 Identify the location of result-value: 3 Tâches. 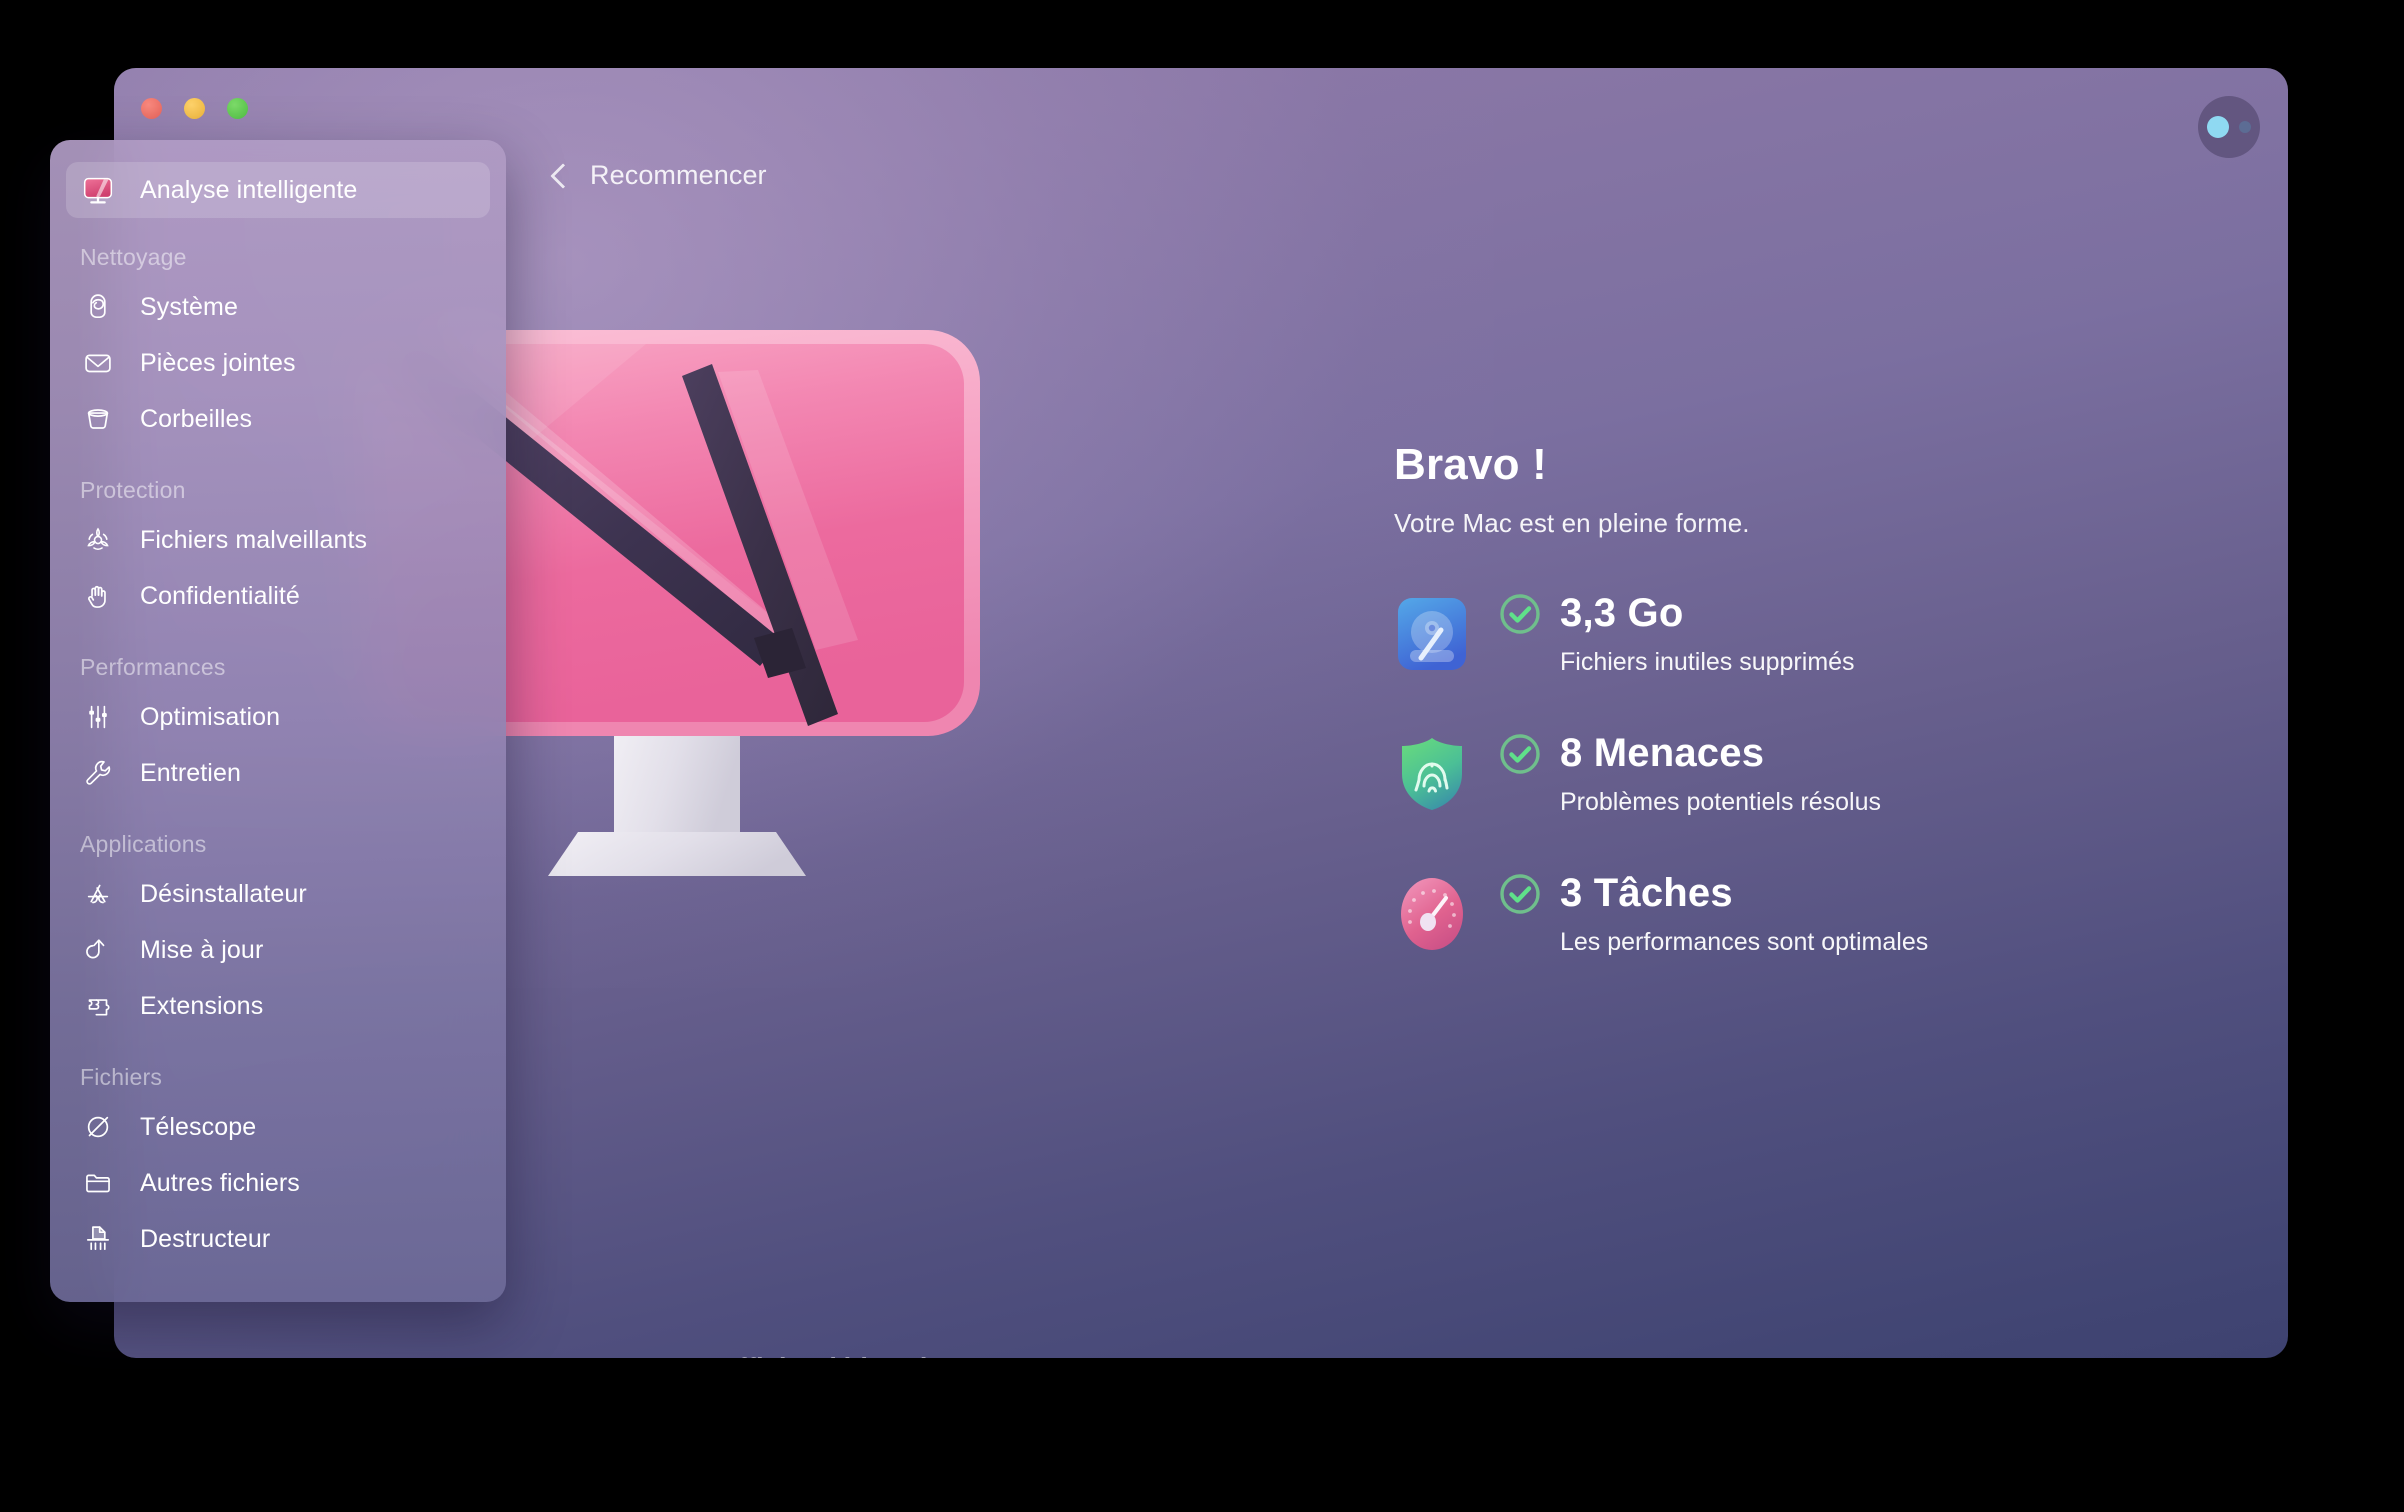
(1646, 893).